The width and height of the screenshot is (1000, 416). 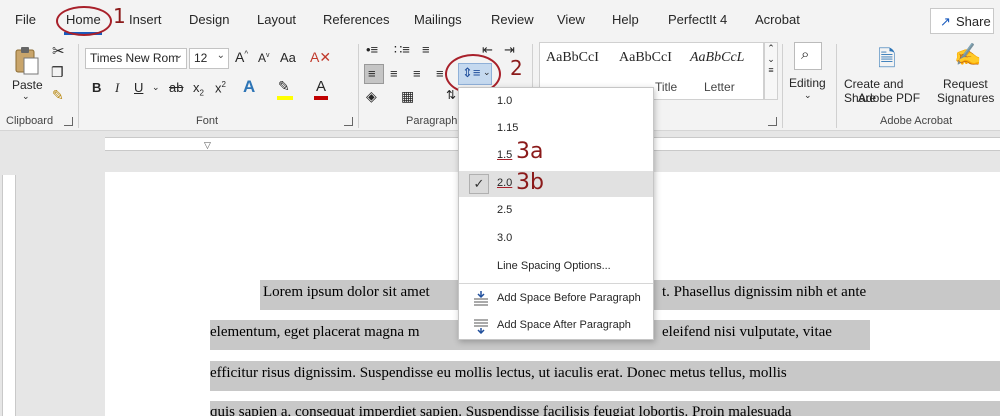 What do you see at coordinates (26, 96) in the screenshot?
I see `paste-dropdown-icon: ⌄` at bounding box center [26, 96].